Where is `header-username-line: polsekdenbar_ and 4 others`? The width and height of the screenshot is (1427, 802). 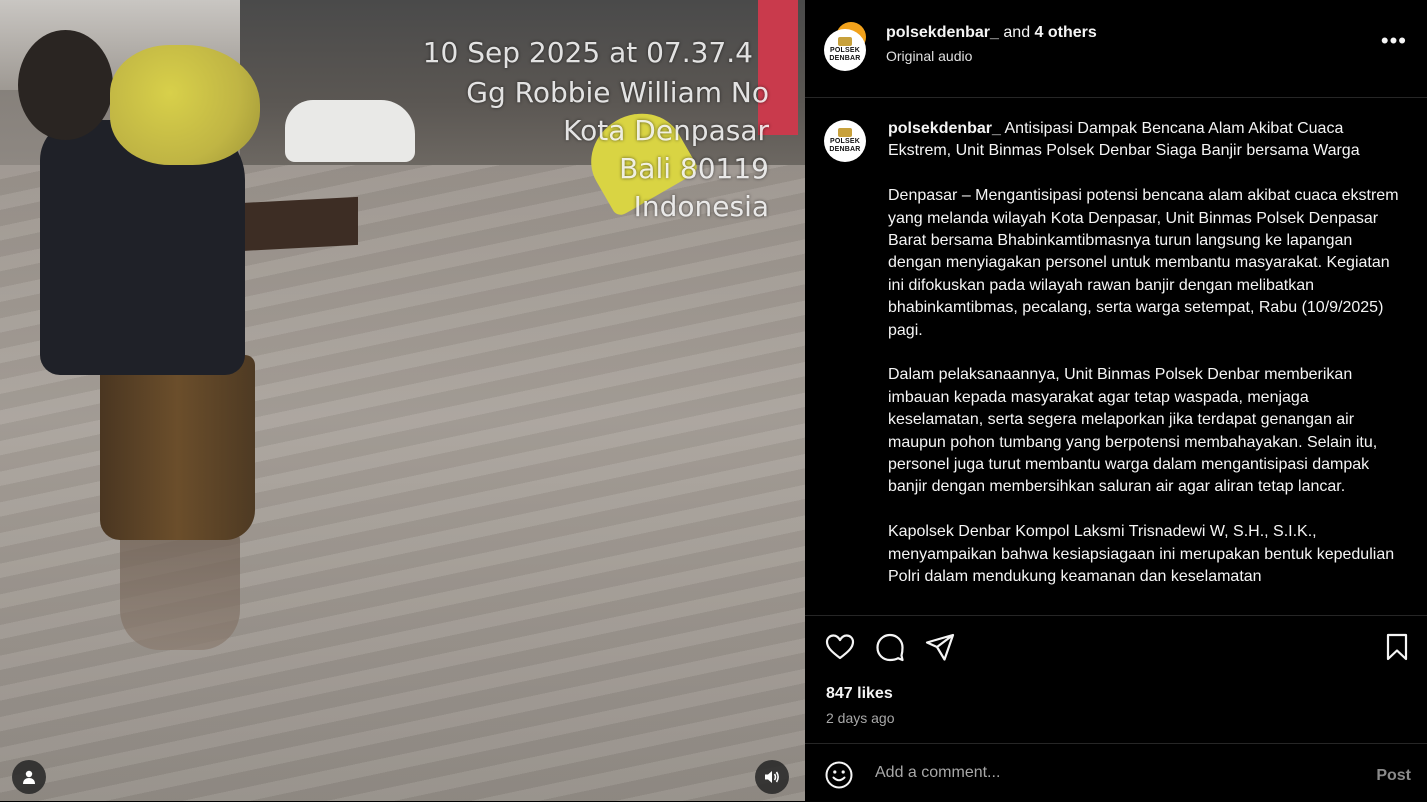 header-username-line: polsekdenbar_ and 4 others is located at coordinates (991, 33).